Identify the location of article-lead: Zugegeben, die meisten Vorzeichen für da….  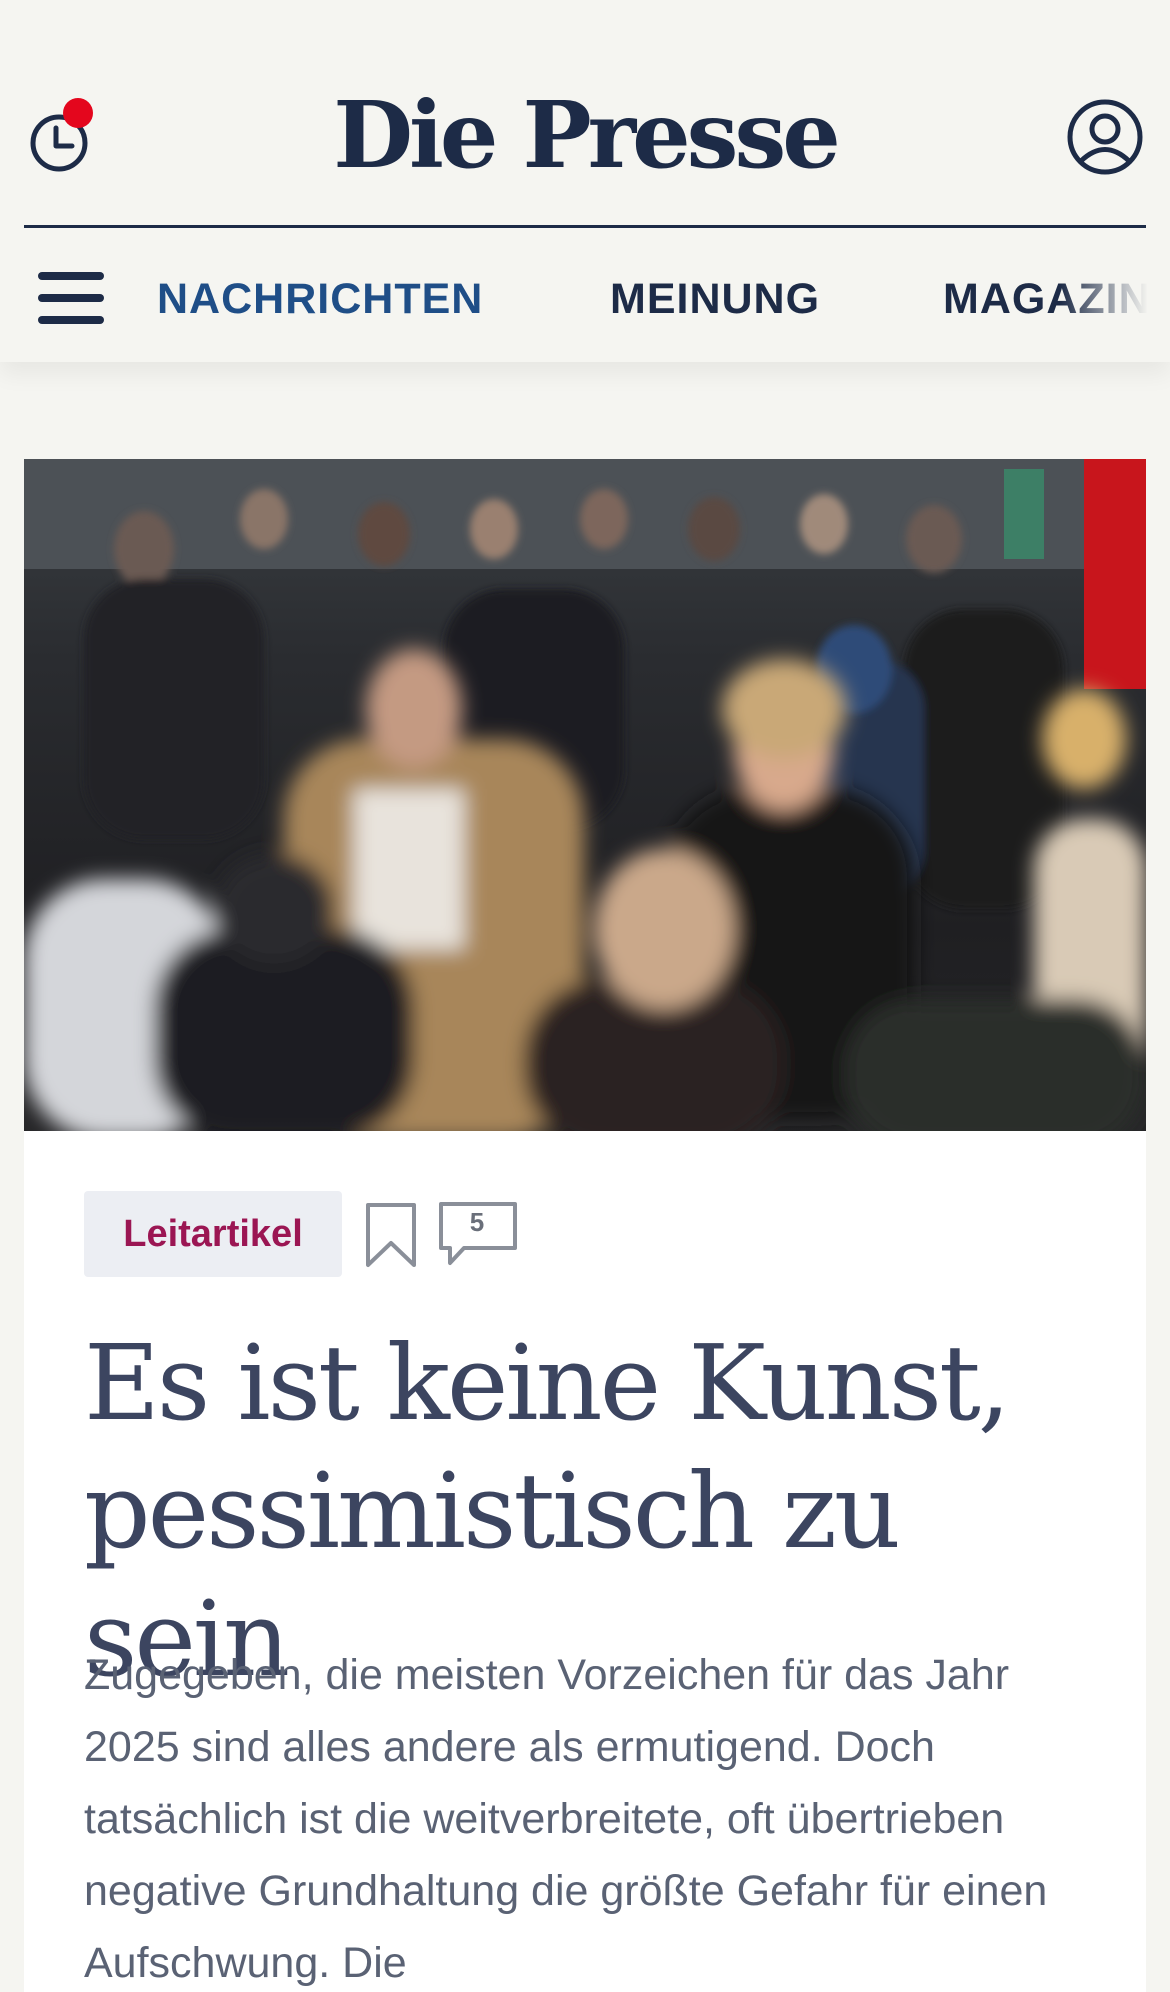
(566, 1819).